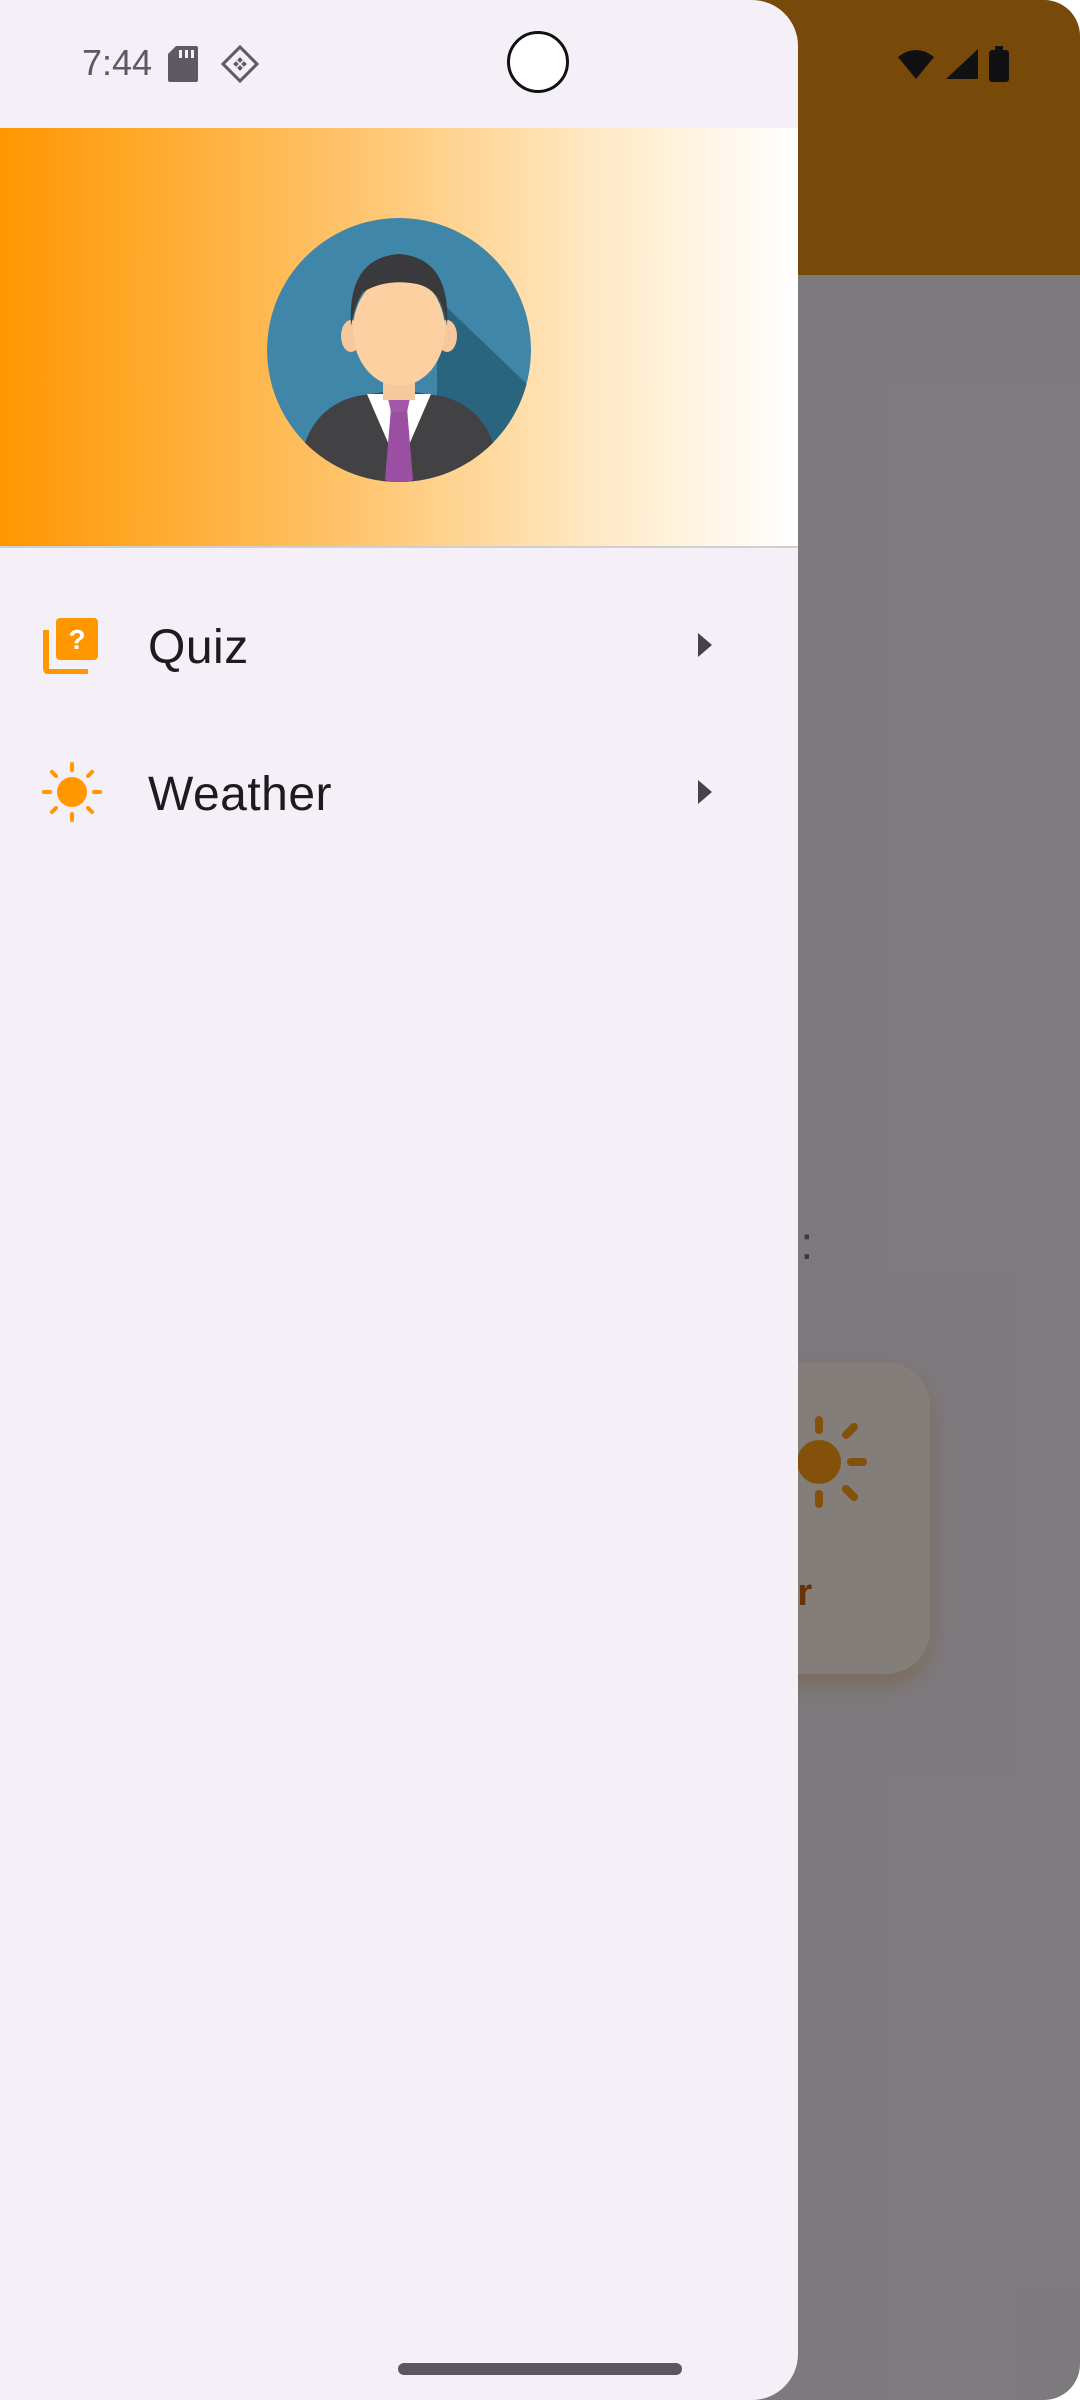 This screenshot has height=2400, width=1080. I want to click on menu-item-weather: Weather, so click(399, 792).